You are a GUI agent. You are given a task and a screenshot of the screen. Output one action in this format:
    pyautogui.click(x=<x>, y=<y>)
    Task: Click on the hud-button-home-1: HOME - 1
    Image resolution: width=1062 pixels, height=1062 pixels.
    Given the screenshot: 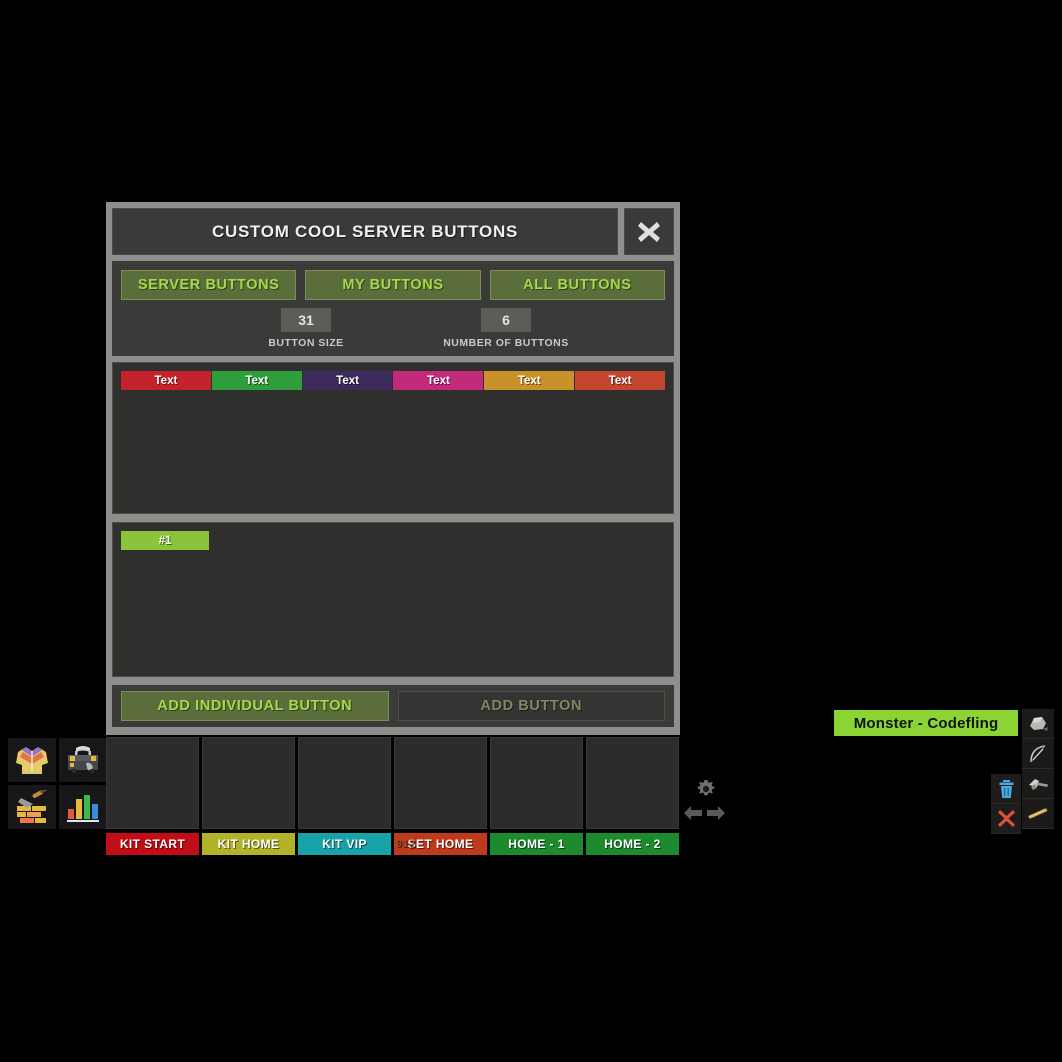 What is the action you would take?
    pyautogui.click(x=536, y=844)
    